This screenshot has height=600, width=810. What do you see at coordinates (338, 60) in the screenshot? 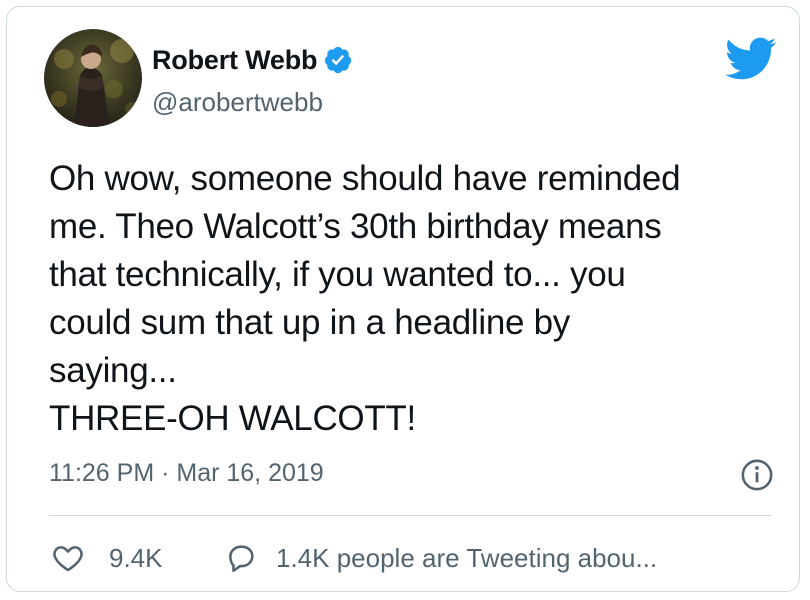
I see `verified-badge-icon` at bounding box center [338, 60].